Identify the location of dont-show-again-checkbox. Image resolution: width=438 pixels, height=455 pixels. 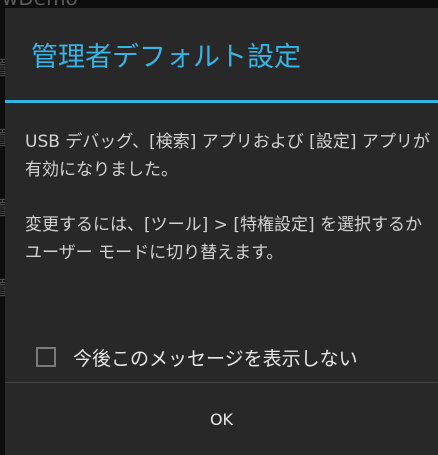
(46, 357).